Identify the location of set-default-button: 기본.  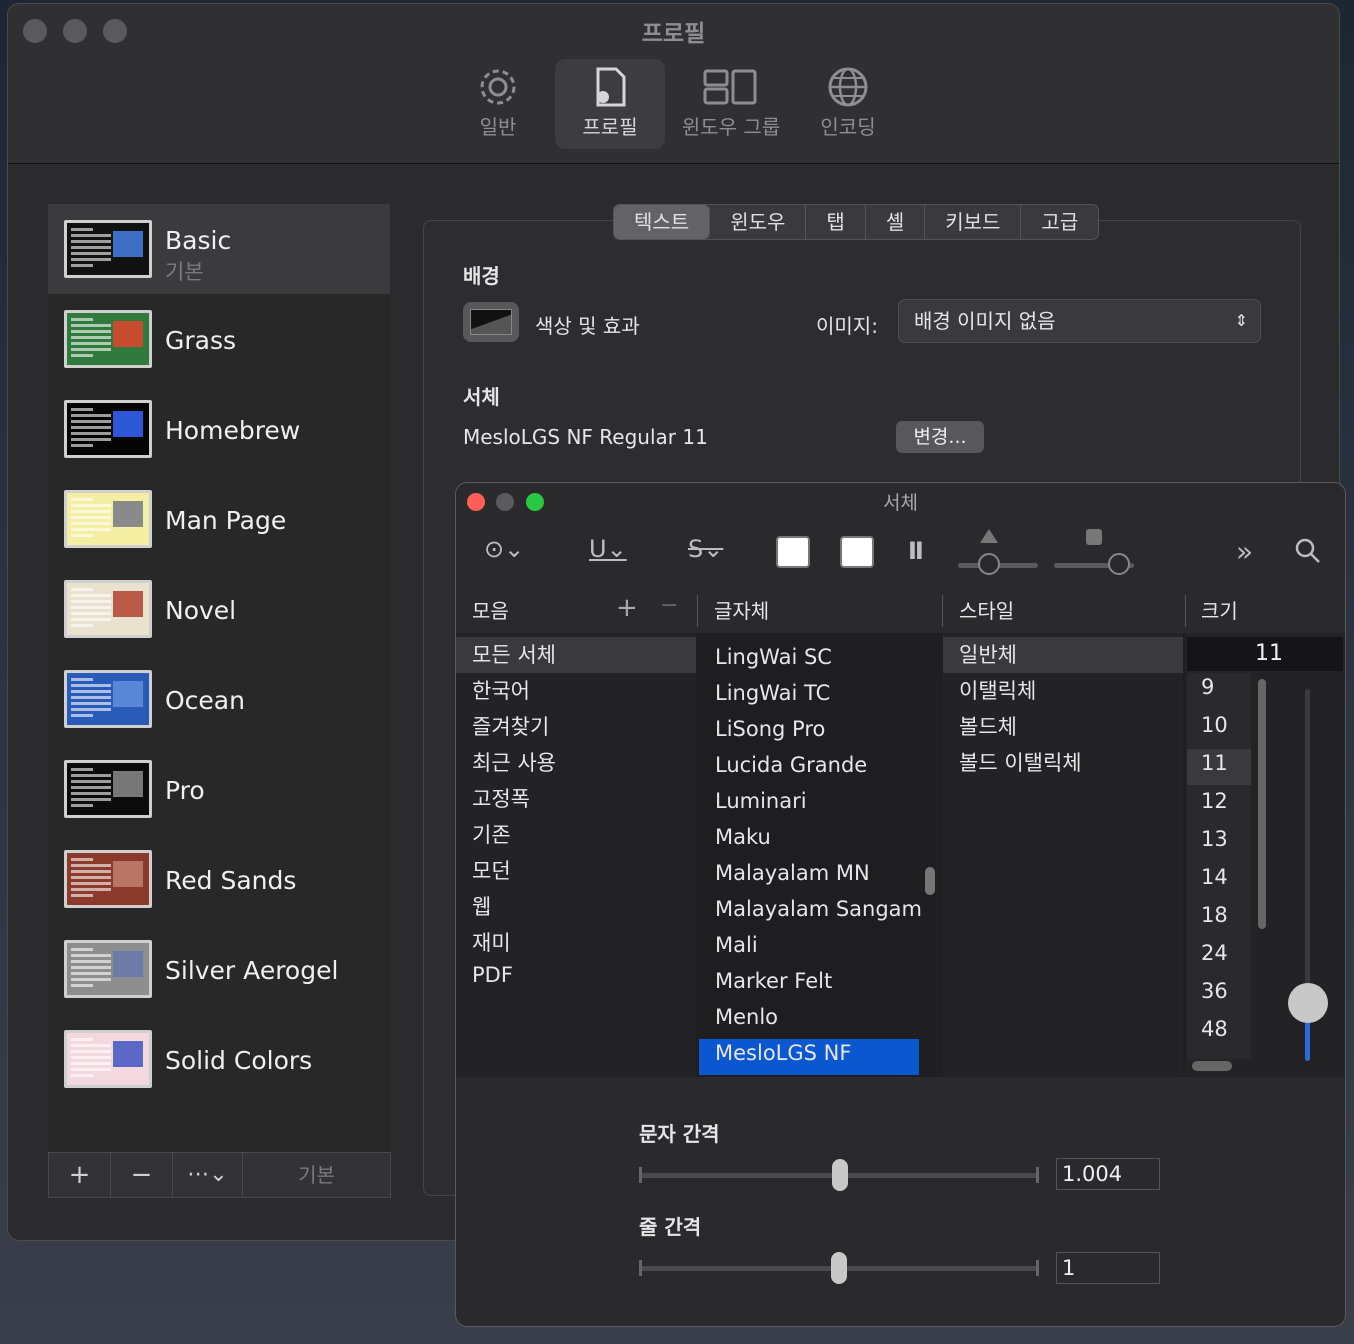
(316, 1175).